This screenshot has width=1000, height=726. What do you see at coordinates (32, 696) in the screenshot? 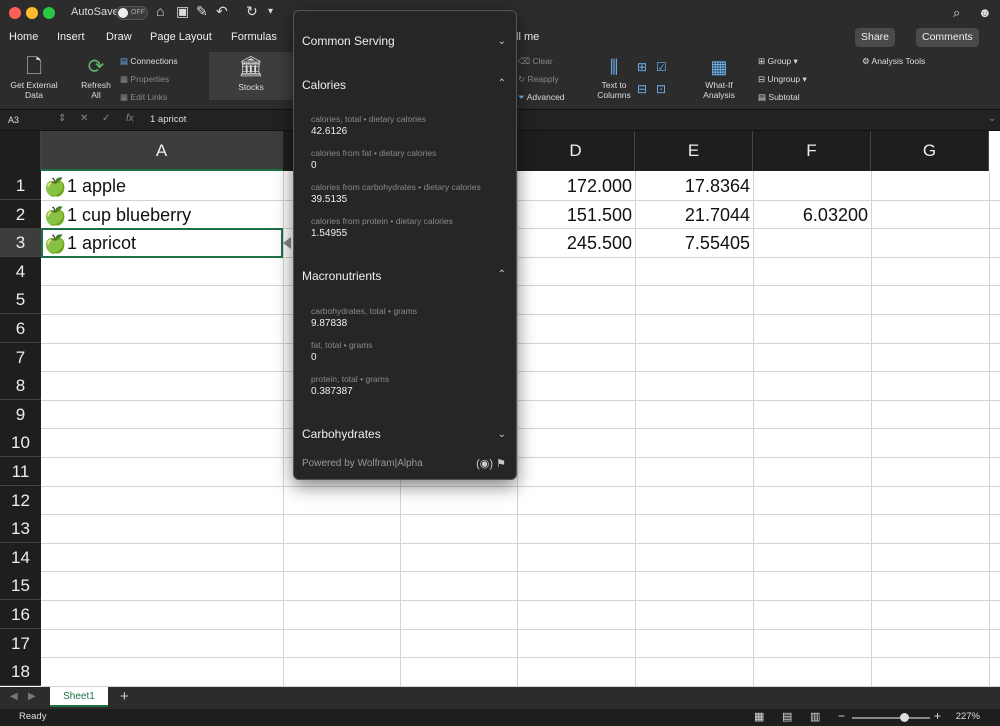
I see `scroll-right-icon: ▶` at bounding box center [32, 696].